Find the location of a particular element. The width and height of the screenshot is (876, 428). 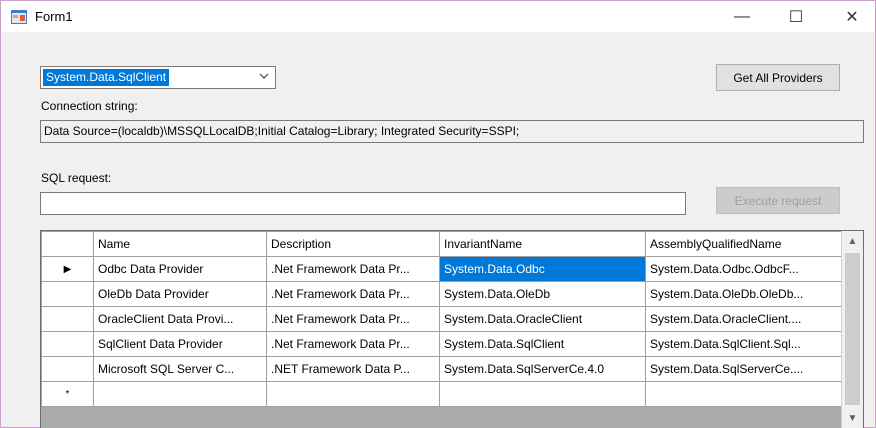

connection-string-label: Connection string: is located at coordinates (89, 106).